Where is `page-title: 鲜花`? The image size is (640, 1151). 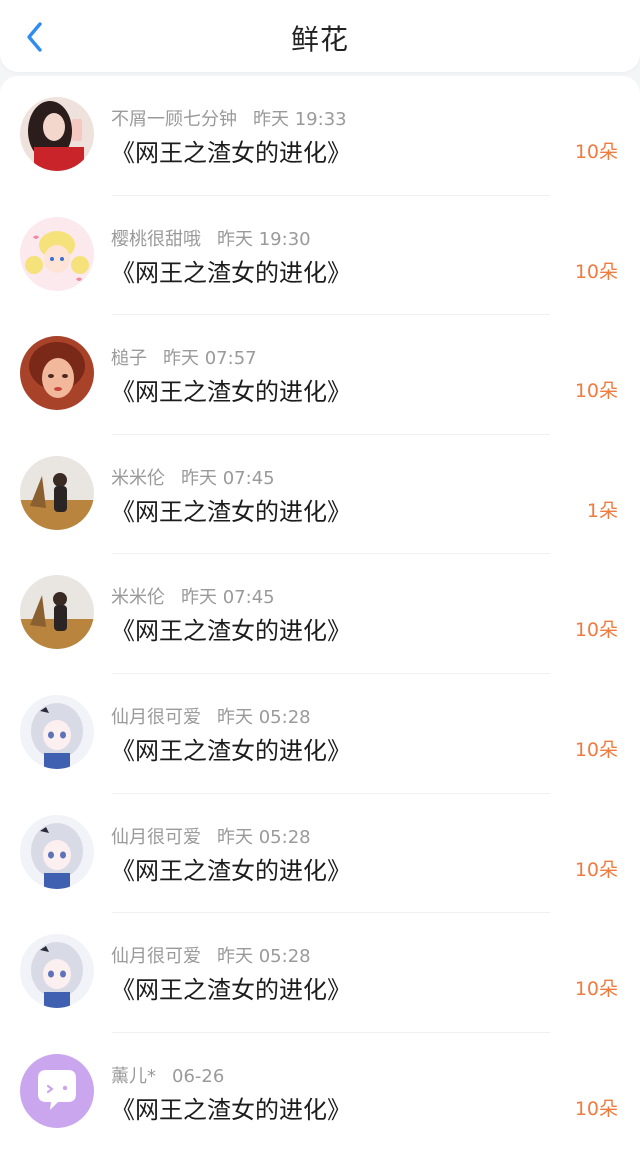
page-title: 鲜花 is located at coordinates (319, 39).